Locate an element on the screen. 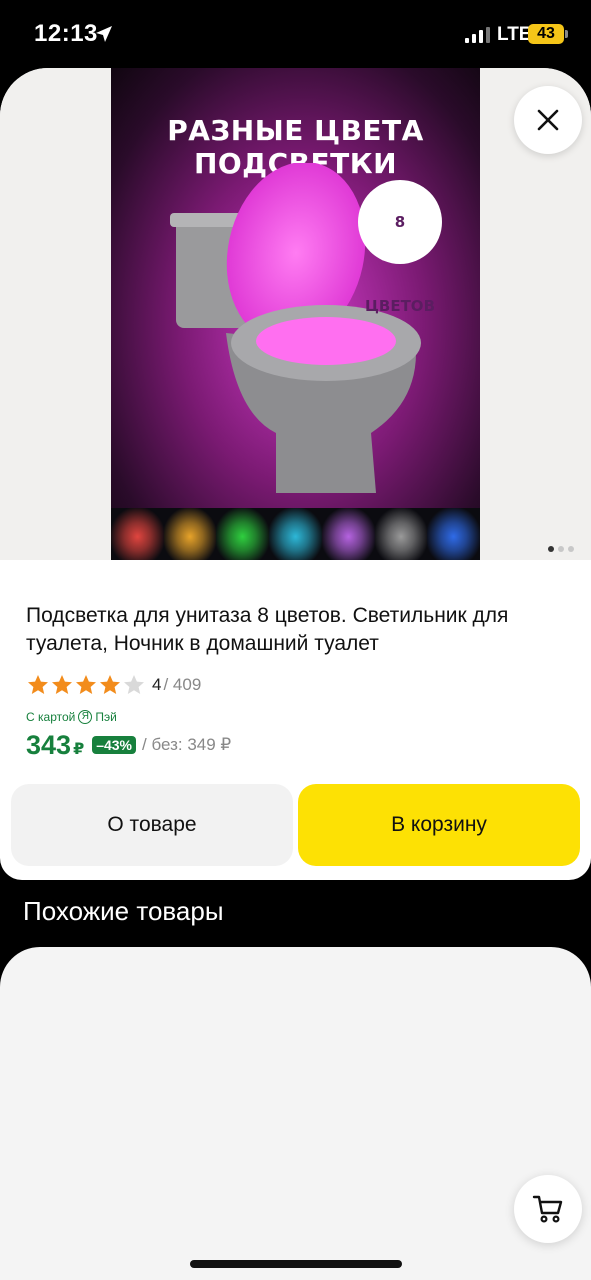  rating-stars is located at coordinates (86, 685).